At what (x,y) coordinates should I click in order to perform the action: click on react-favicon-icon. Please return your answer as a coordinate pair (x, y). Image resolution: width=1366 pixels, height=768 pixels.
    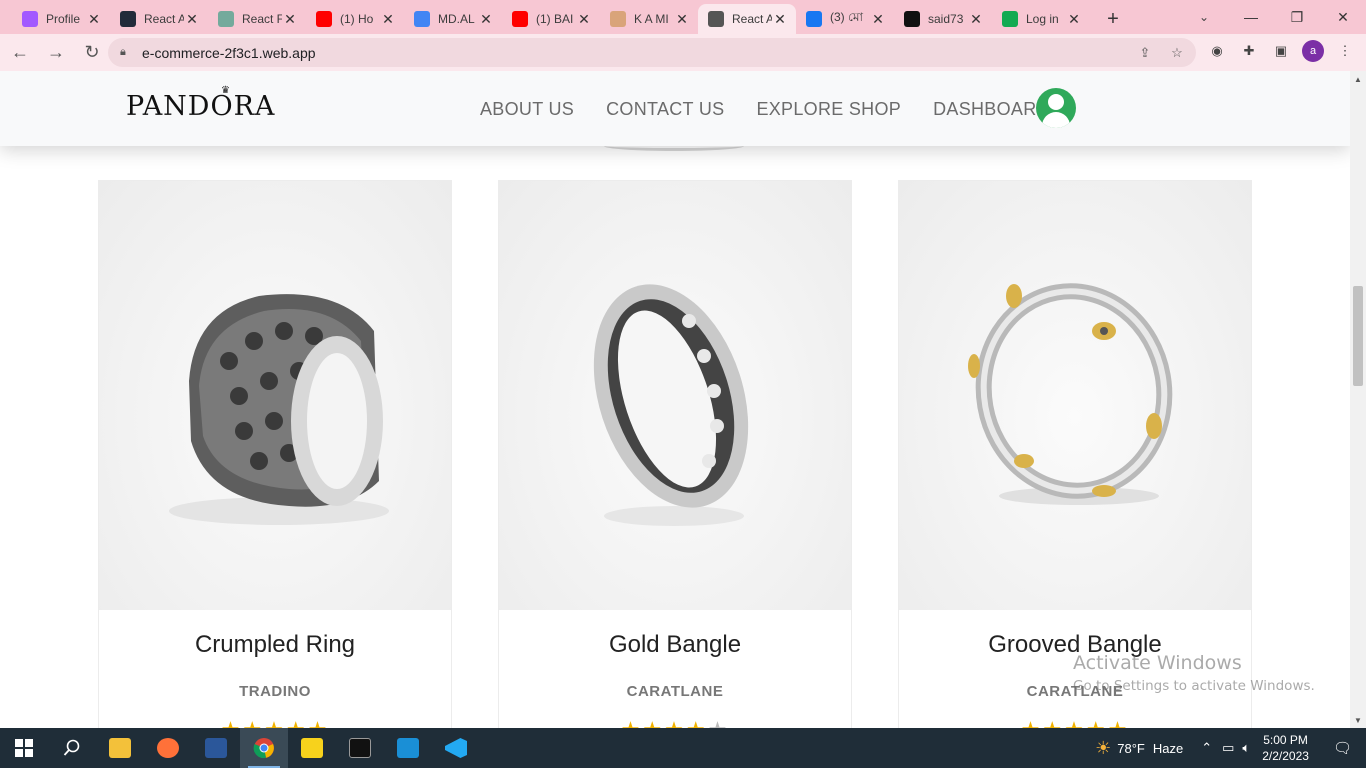
    Looking at the image, I should click on (128, 19).